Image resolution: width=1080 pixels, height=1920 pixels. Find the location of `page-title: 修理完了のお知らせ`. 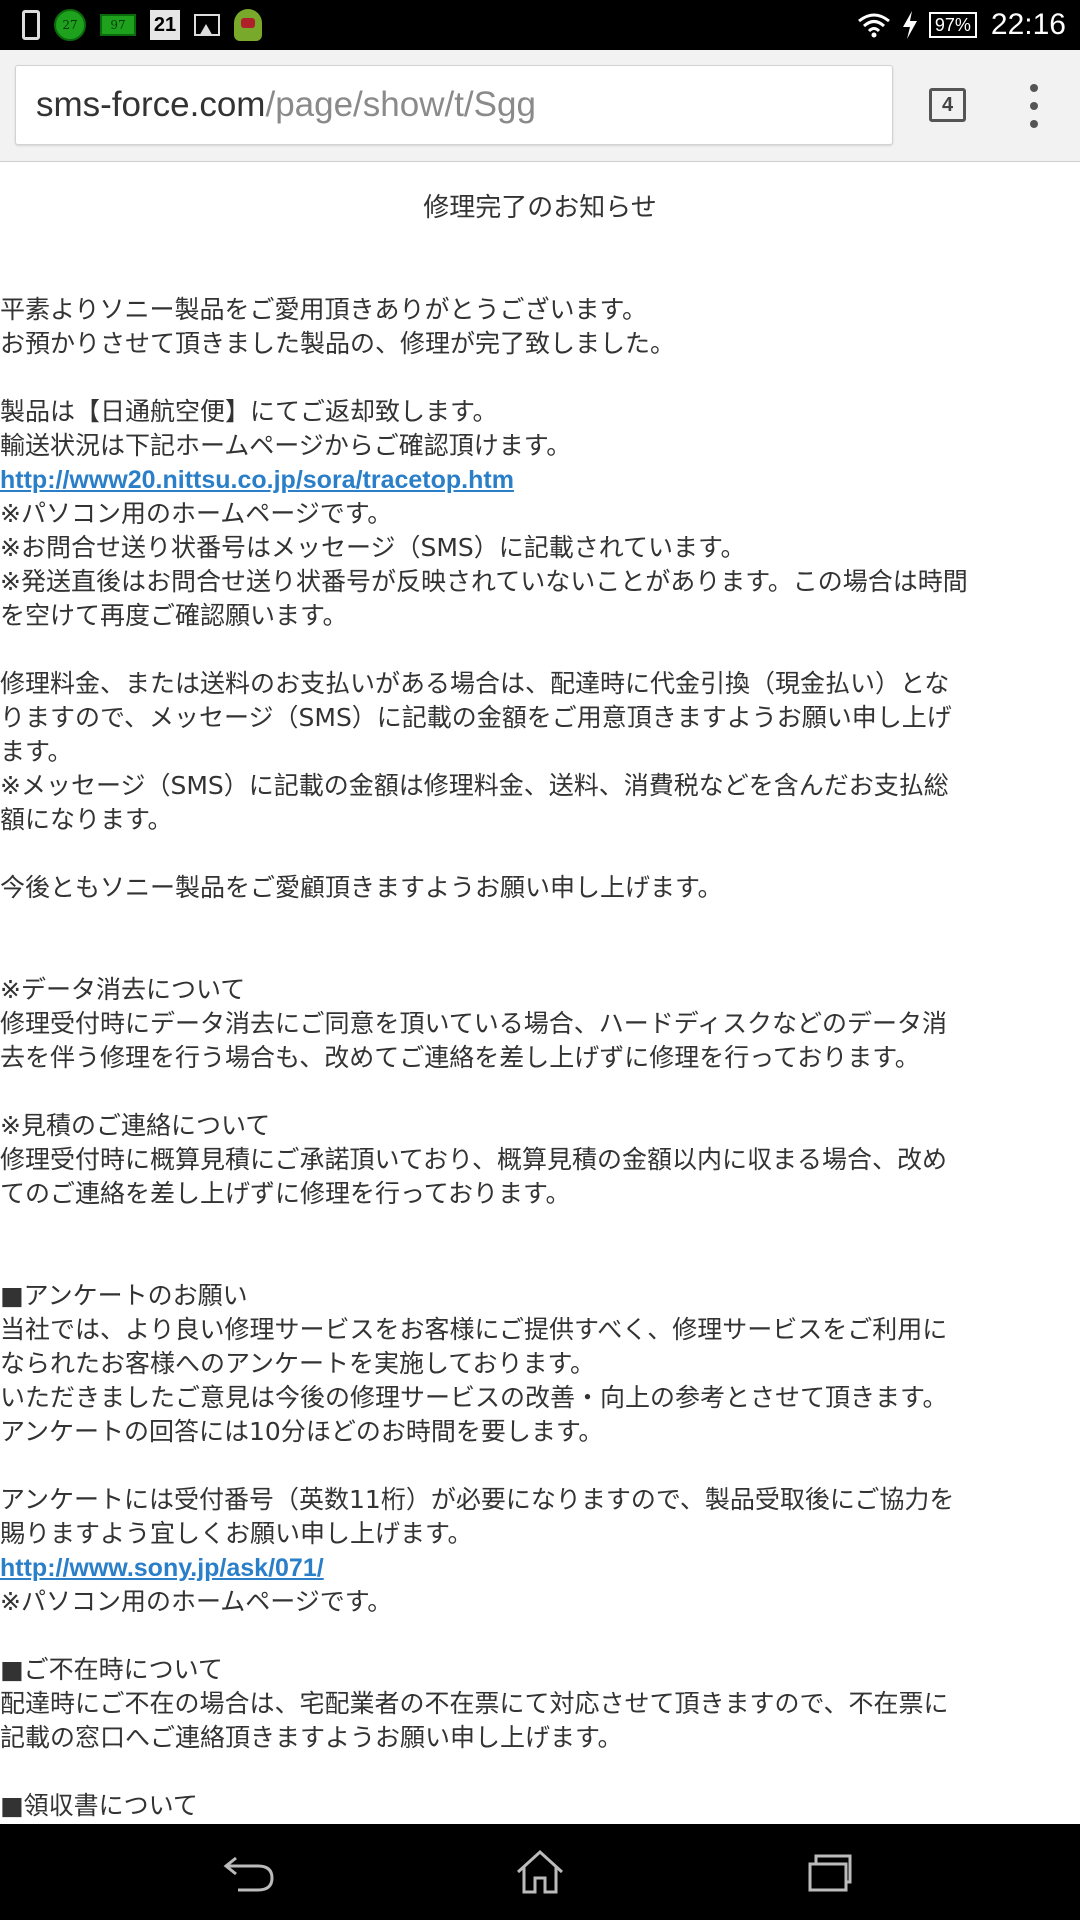

page-title: 修理完了のお知らせ is located at coordinates (540, 208).